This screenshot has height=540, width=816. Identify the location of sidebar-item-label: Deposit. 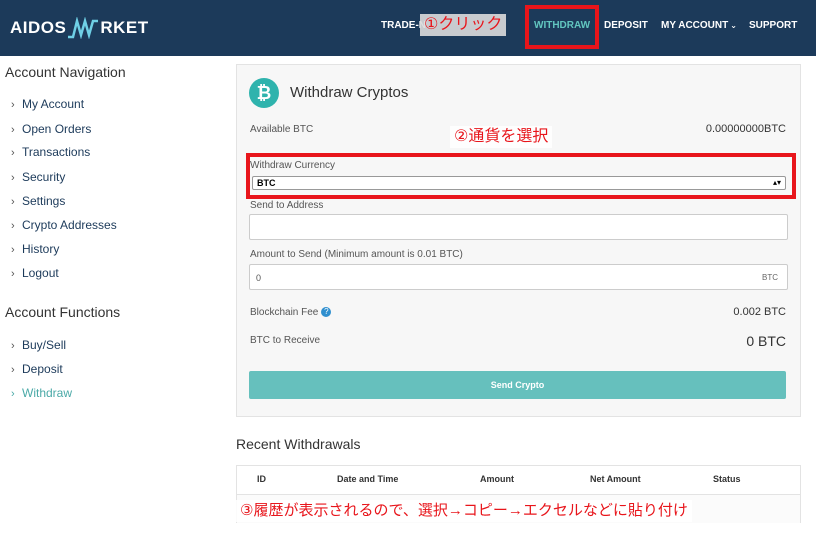
(42, 369).